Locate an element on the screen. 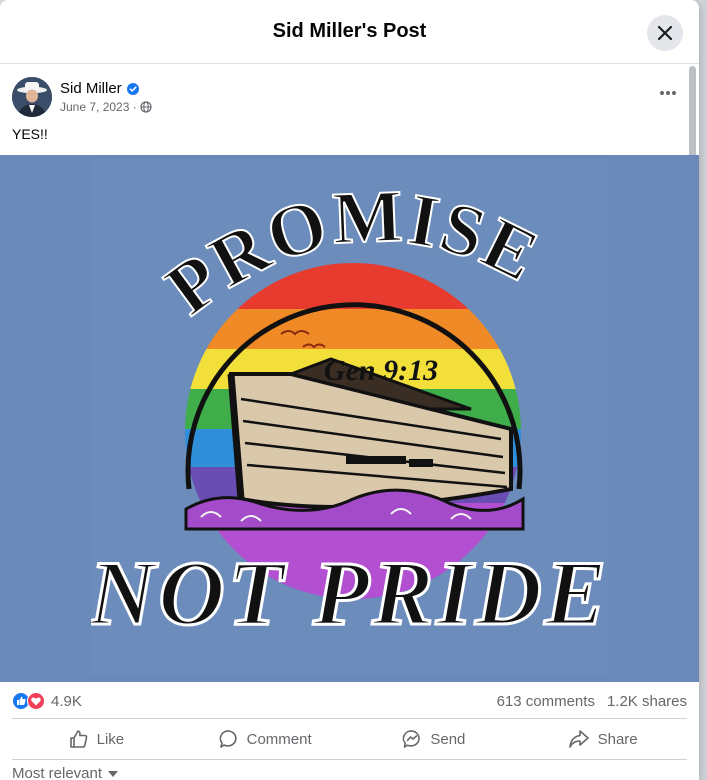 The height and width of the screenshot is (780, 707). comment-icon is located at coordinates (228, 739).